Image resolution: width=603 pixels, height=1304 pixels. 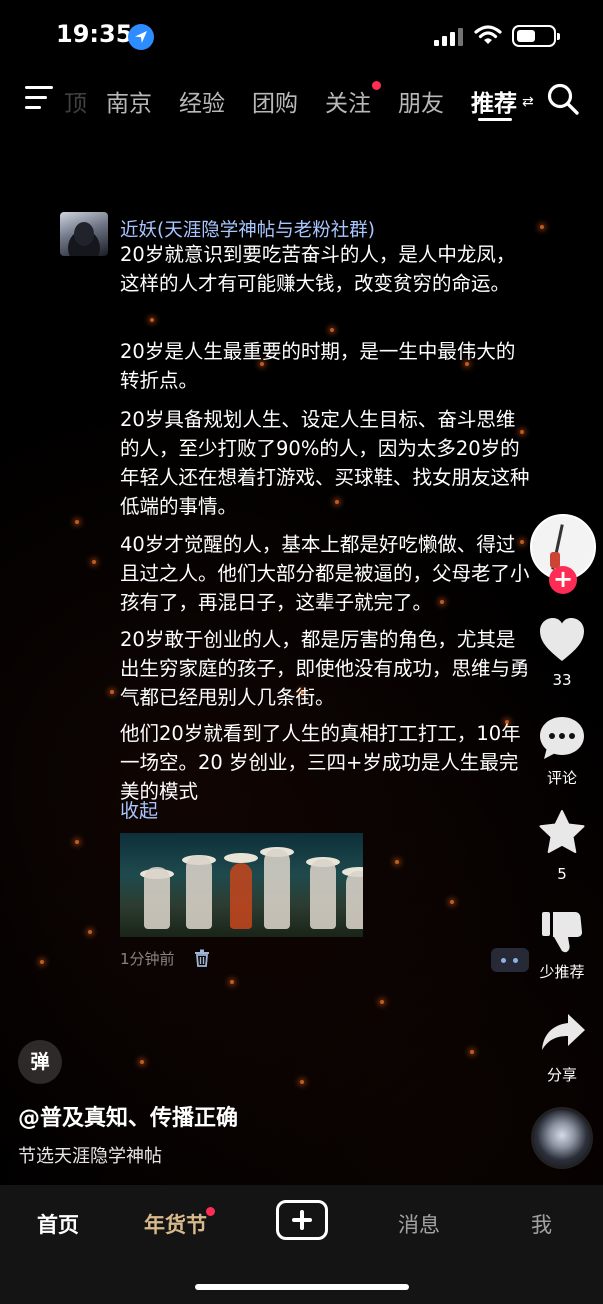 I want to click on cellular-signal-icon, so click(x=449, y=37).